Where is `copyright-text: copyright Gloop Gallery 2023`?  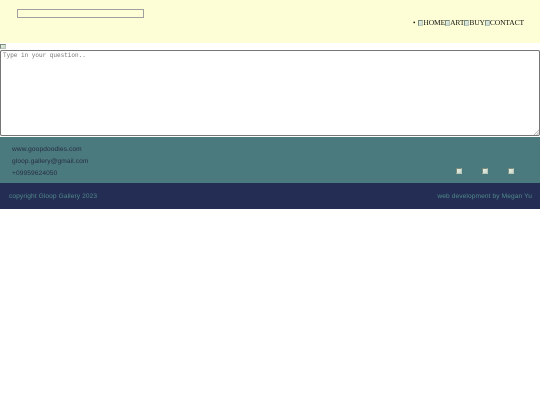
copyright-text: copyright Gloop Gallery 2023 is located at coordinates (53, 196).